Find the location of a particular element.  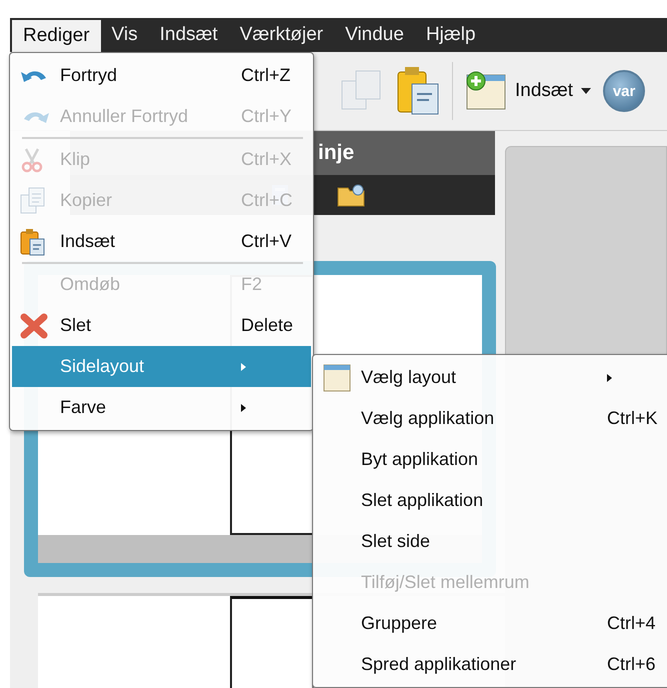

delete-icon is located at coordinates (34, 325).